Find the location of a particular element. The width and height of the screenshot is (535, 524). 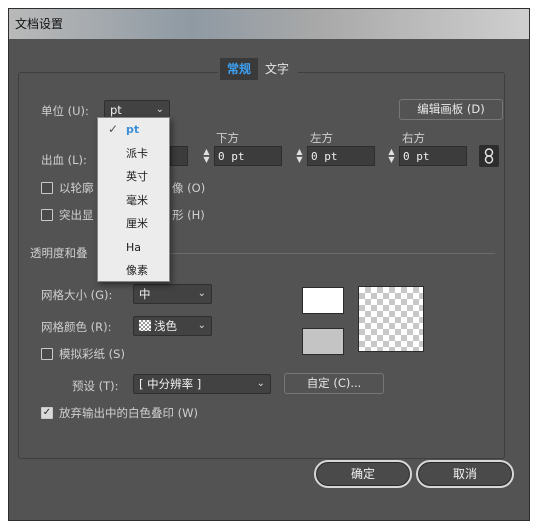

bleed-right-stepper: ▲ ▼ is located at coordinates (427, 156).